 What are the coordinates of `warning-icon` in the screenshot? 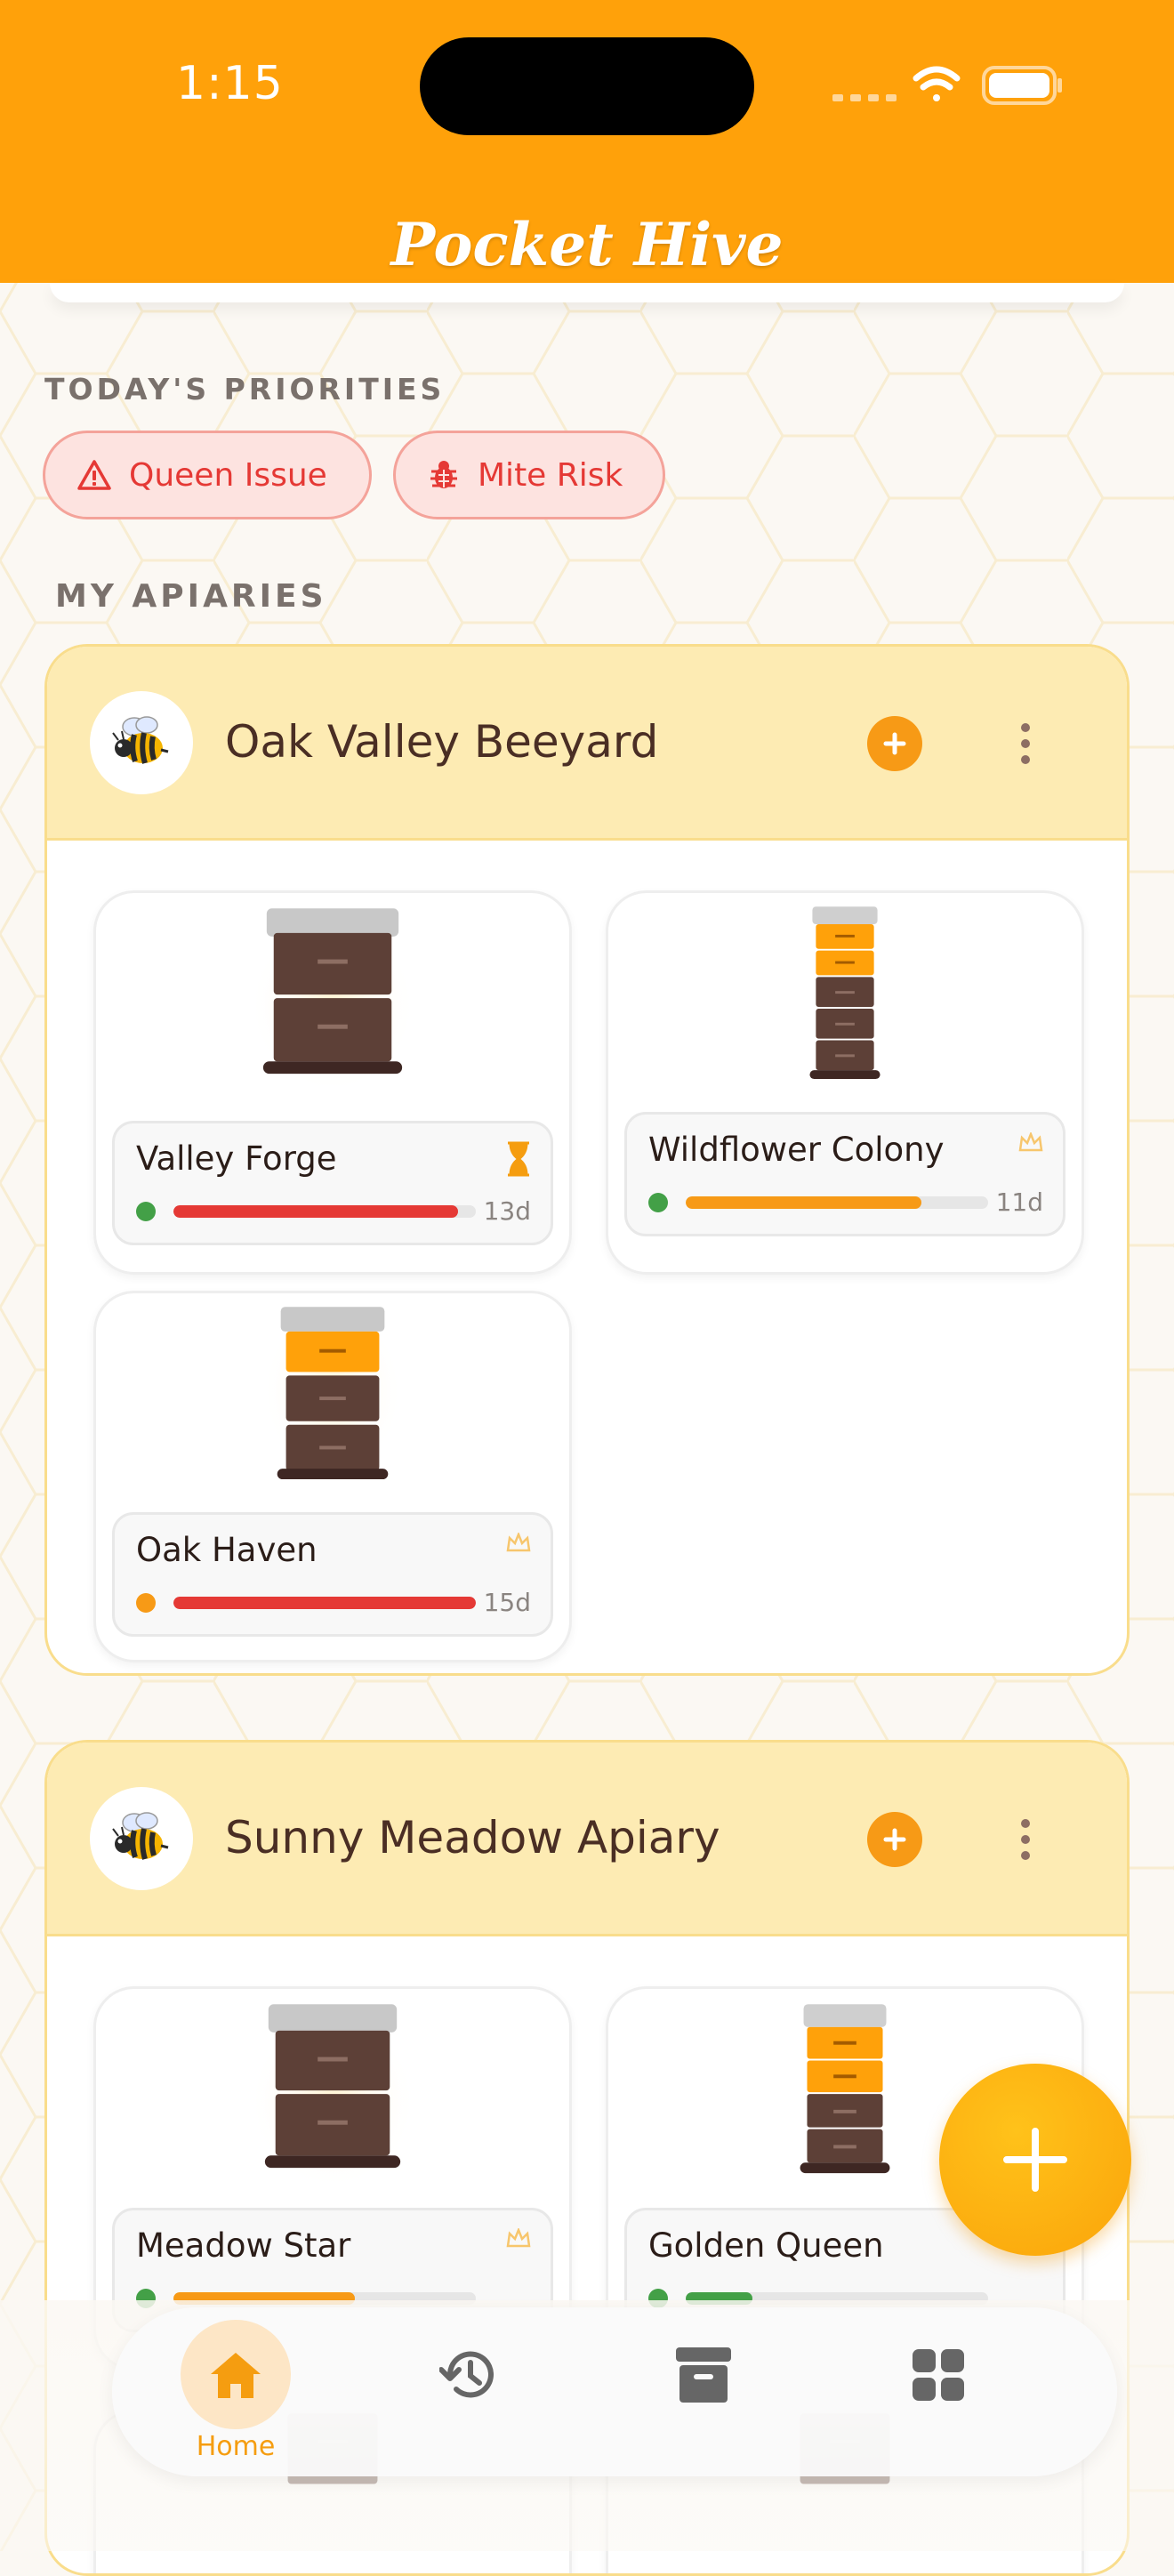 It's located at (94, 475).